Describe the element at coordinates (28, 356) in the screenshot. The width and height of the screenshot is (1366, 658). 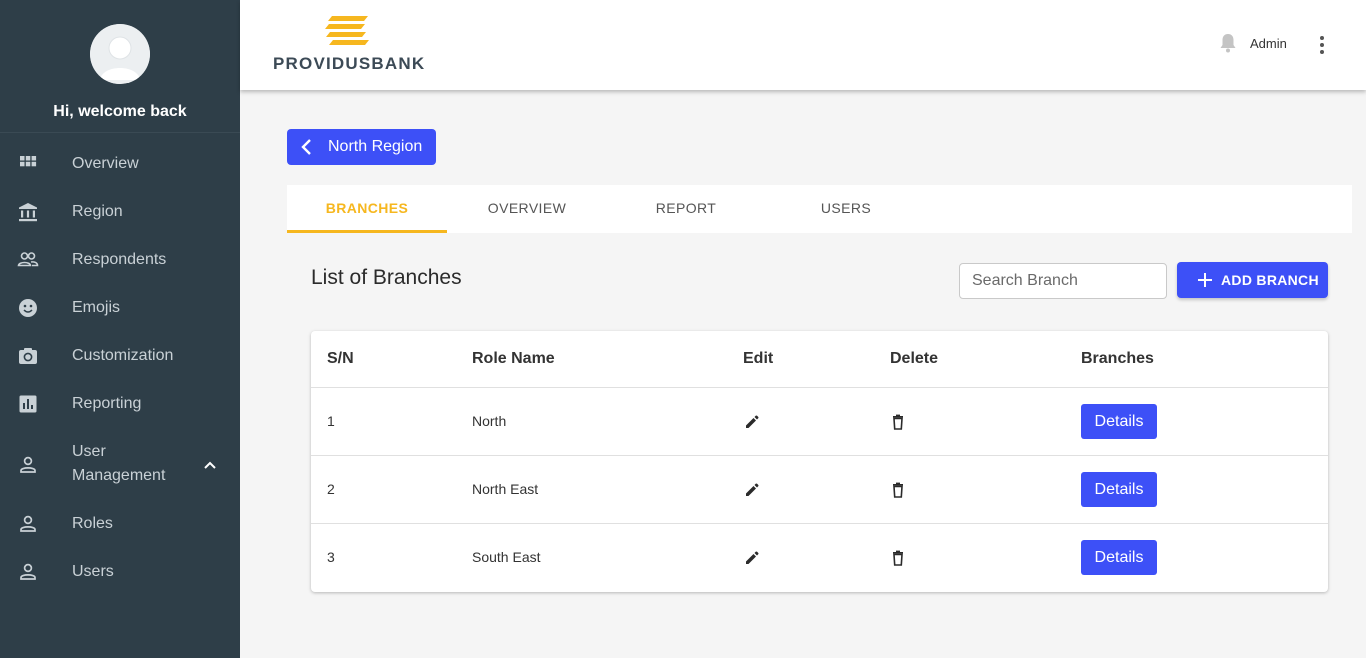
I see `camera-icon` at that location.